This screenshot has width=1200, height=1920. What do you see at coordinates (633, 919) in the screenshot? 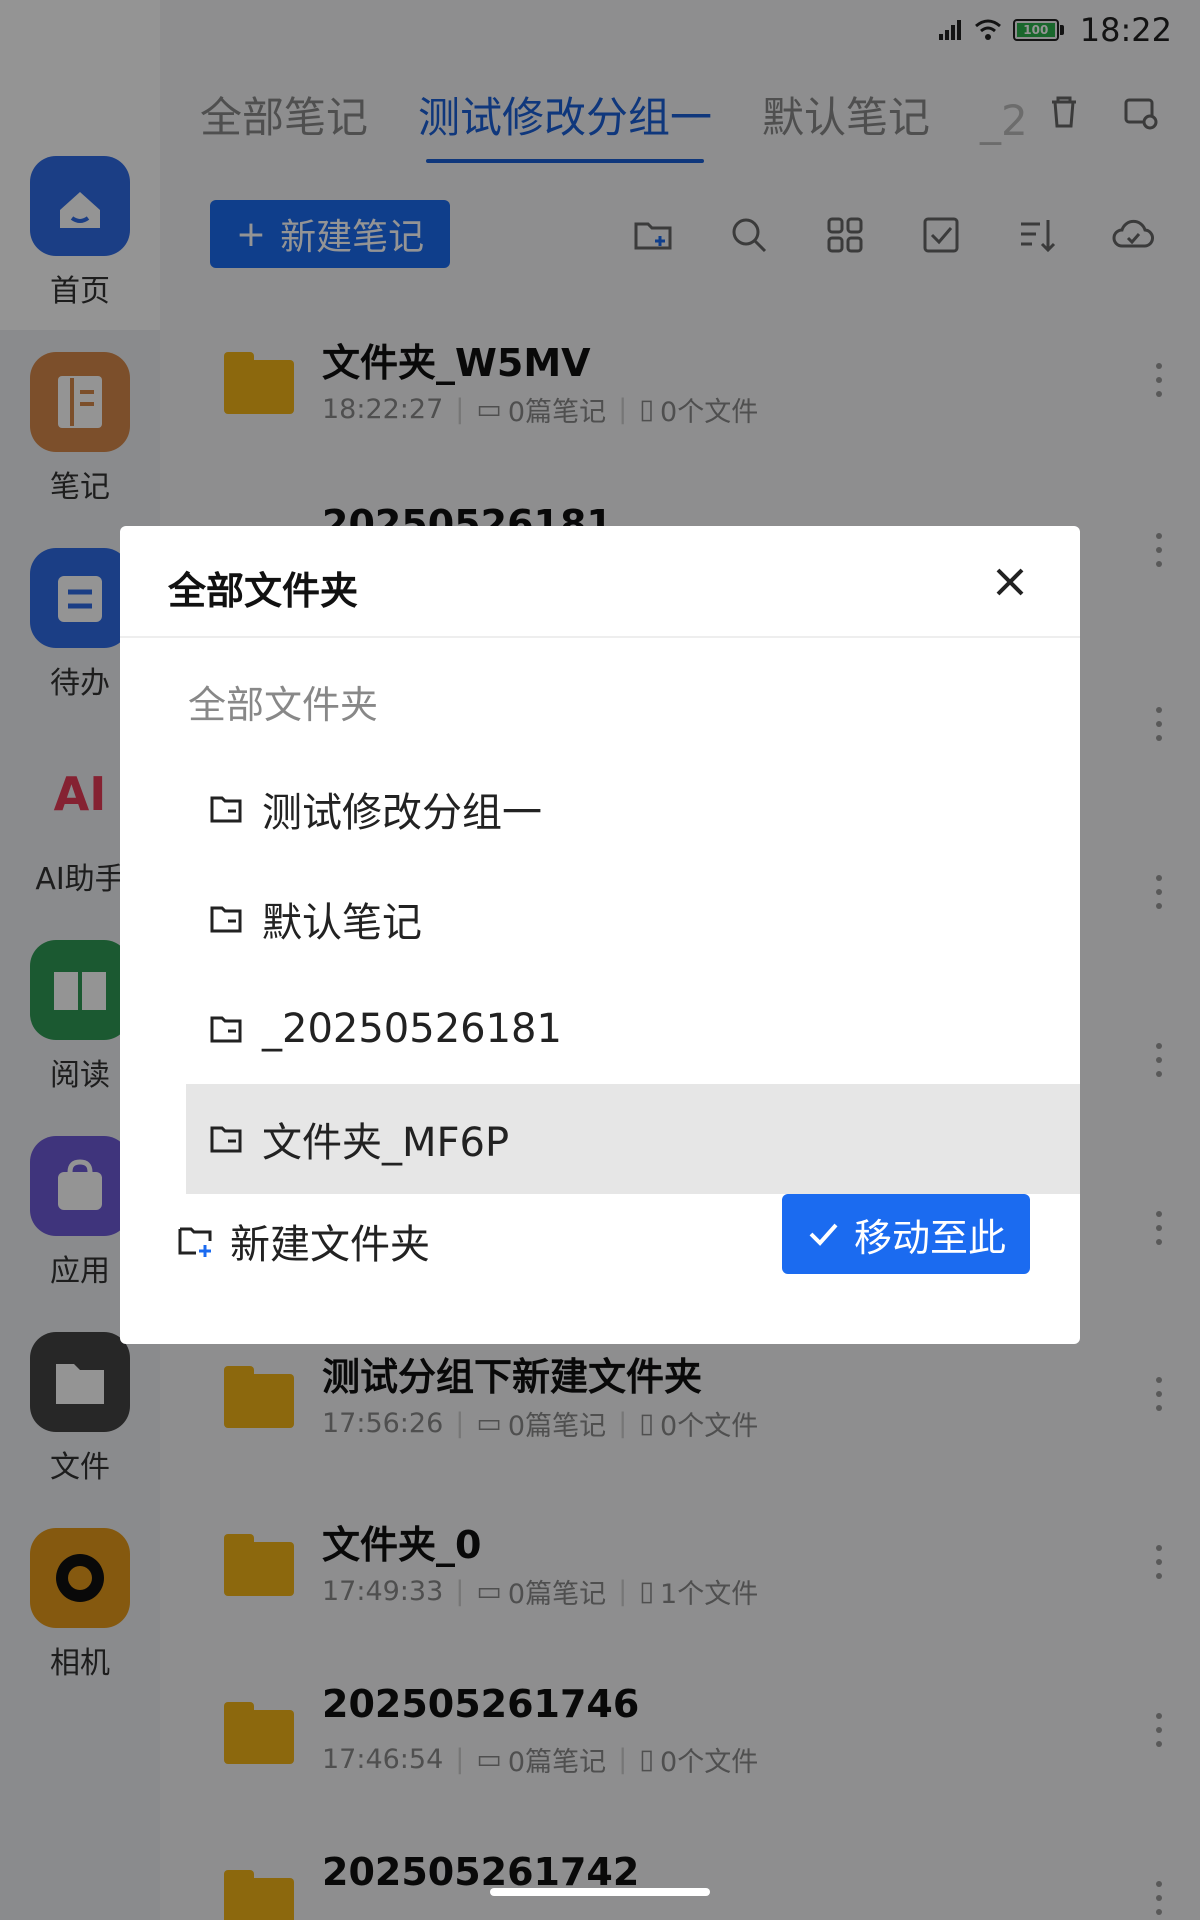
I see `folder-option: 默认笔记` at bounding box center [633, 919].